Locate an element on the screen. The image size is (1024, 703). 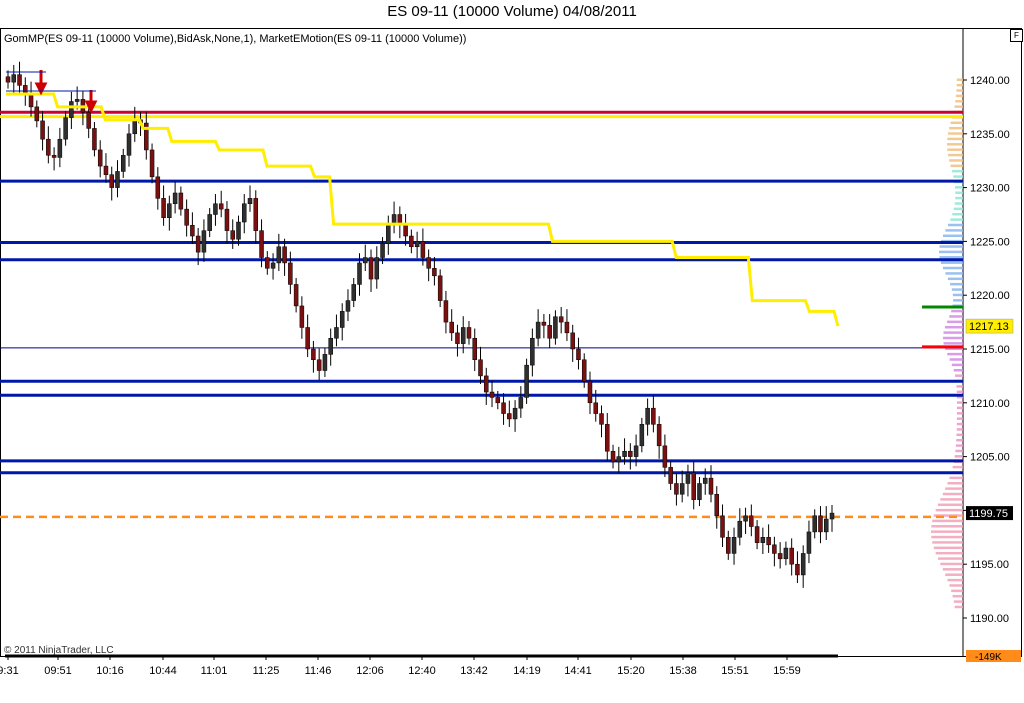
x-tick-label: 10:44 is located at coordinates (163, 671).